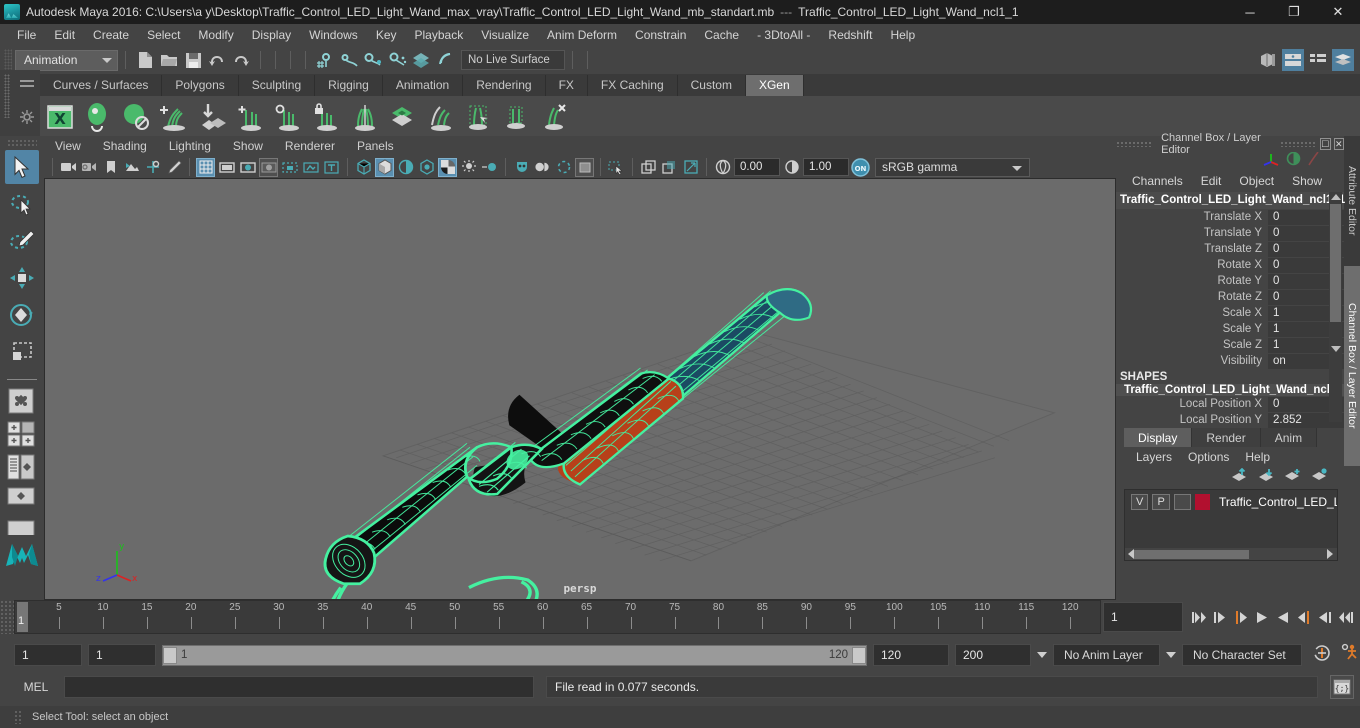 The image size is (1360, 728). I want to click on menu-set-selector: Animation, so click(66, 60).